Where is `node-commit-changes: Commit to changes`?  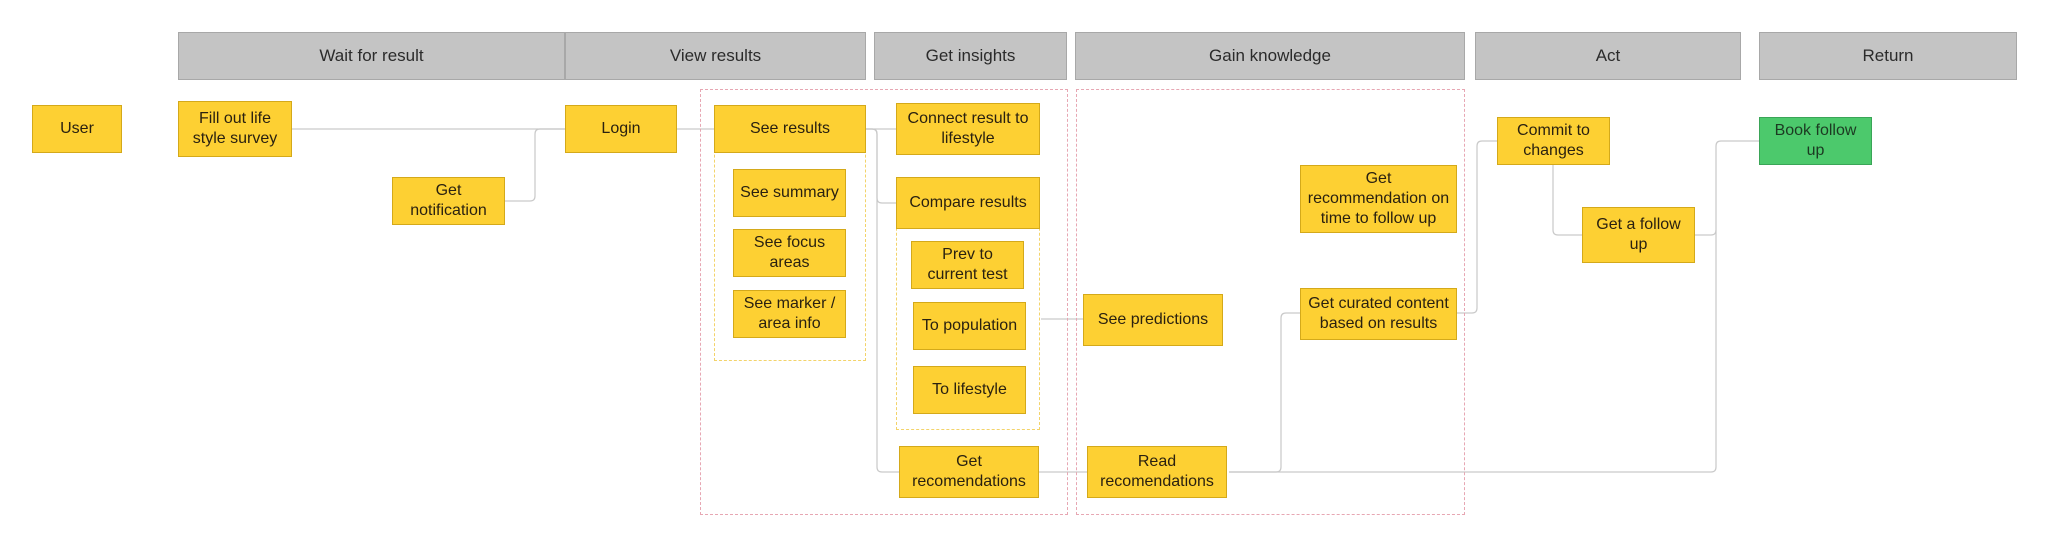
node-commit-changes: Commit to changes is located at coordinates (1553, 141).